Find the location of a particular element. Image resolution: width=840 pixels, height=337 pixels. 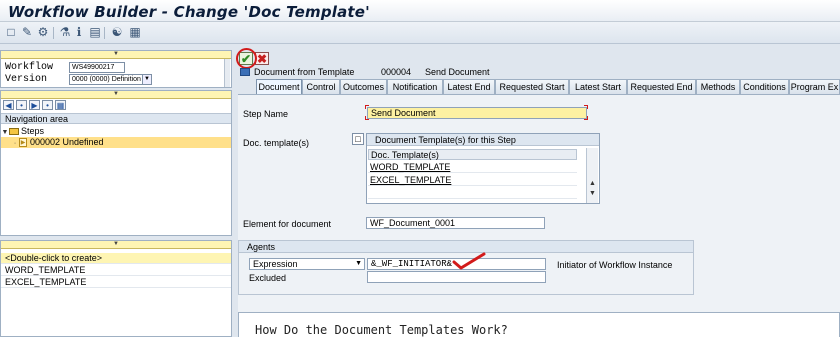

generate-icon: ⚗ is located at coordinates (65, 32).